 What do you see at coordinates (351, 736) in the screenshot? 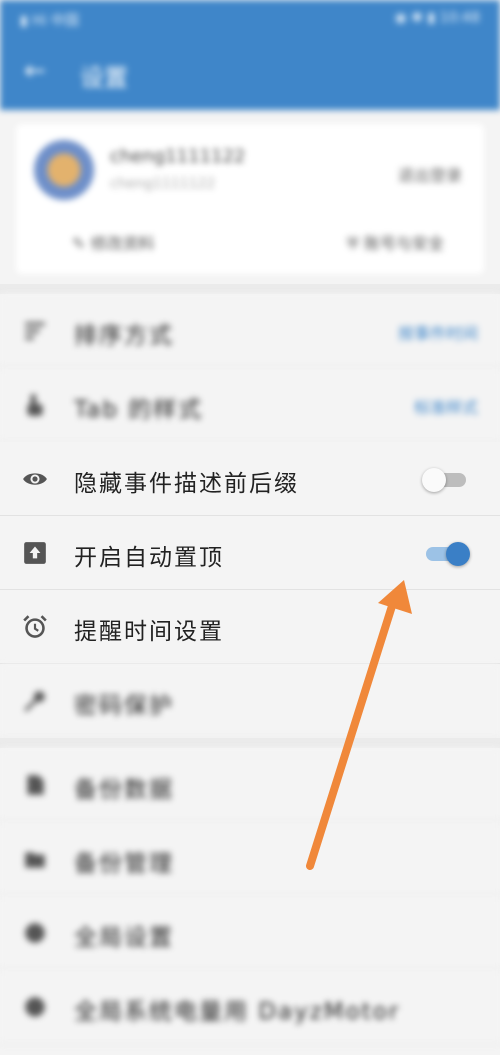
I see `annotation-arrow-shaft` at bounding box center [351, 736].